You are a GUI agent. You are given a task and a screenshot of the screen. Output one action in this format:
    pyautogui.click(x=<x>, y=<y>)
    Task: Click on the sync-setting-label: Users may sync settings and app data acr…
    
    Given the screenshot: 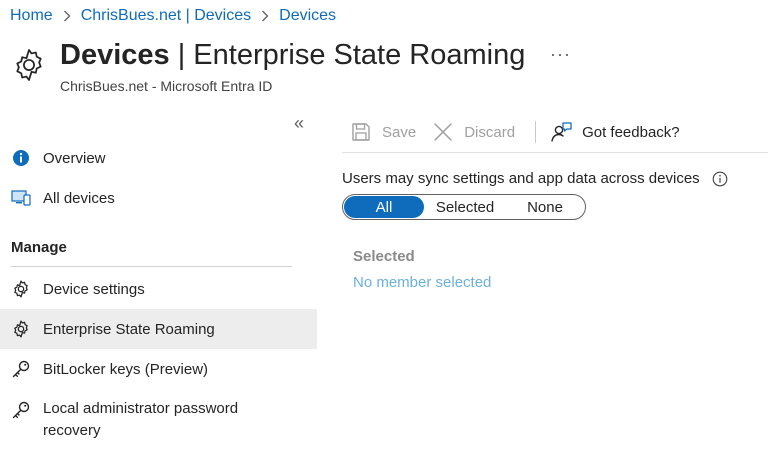 What is the action you would take?
    pyautogui.click(x=535, y=178)
    